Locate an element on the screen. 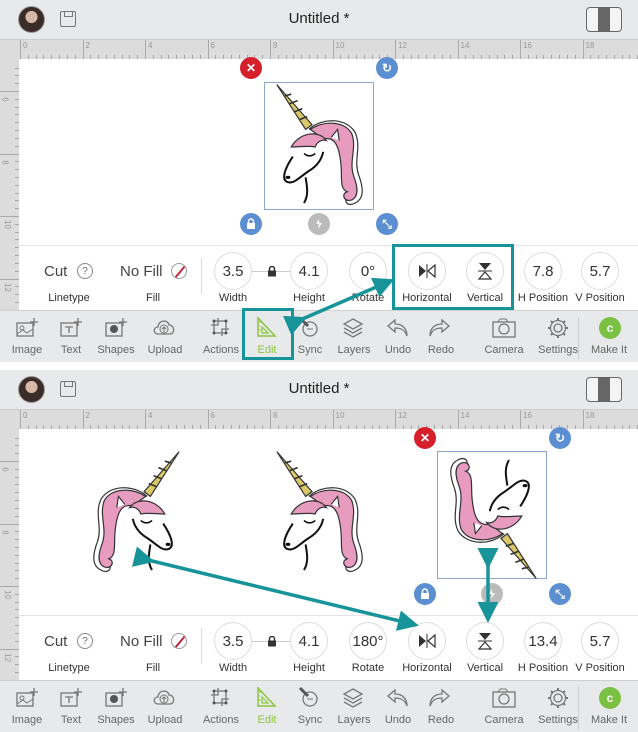 The width and height of the screenshot is (638, 732). flip-horizontal-button is located at coordinates (427, 641).